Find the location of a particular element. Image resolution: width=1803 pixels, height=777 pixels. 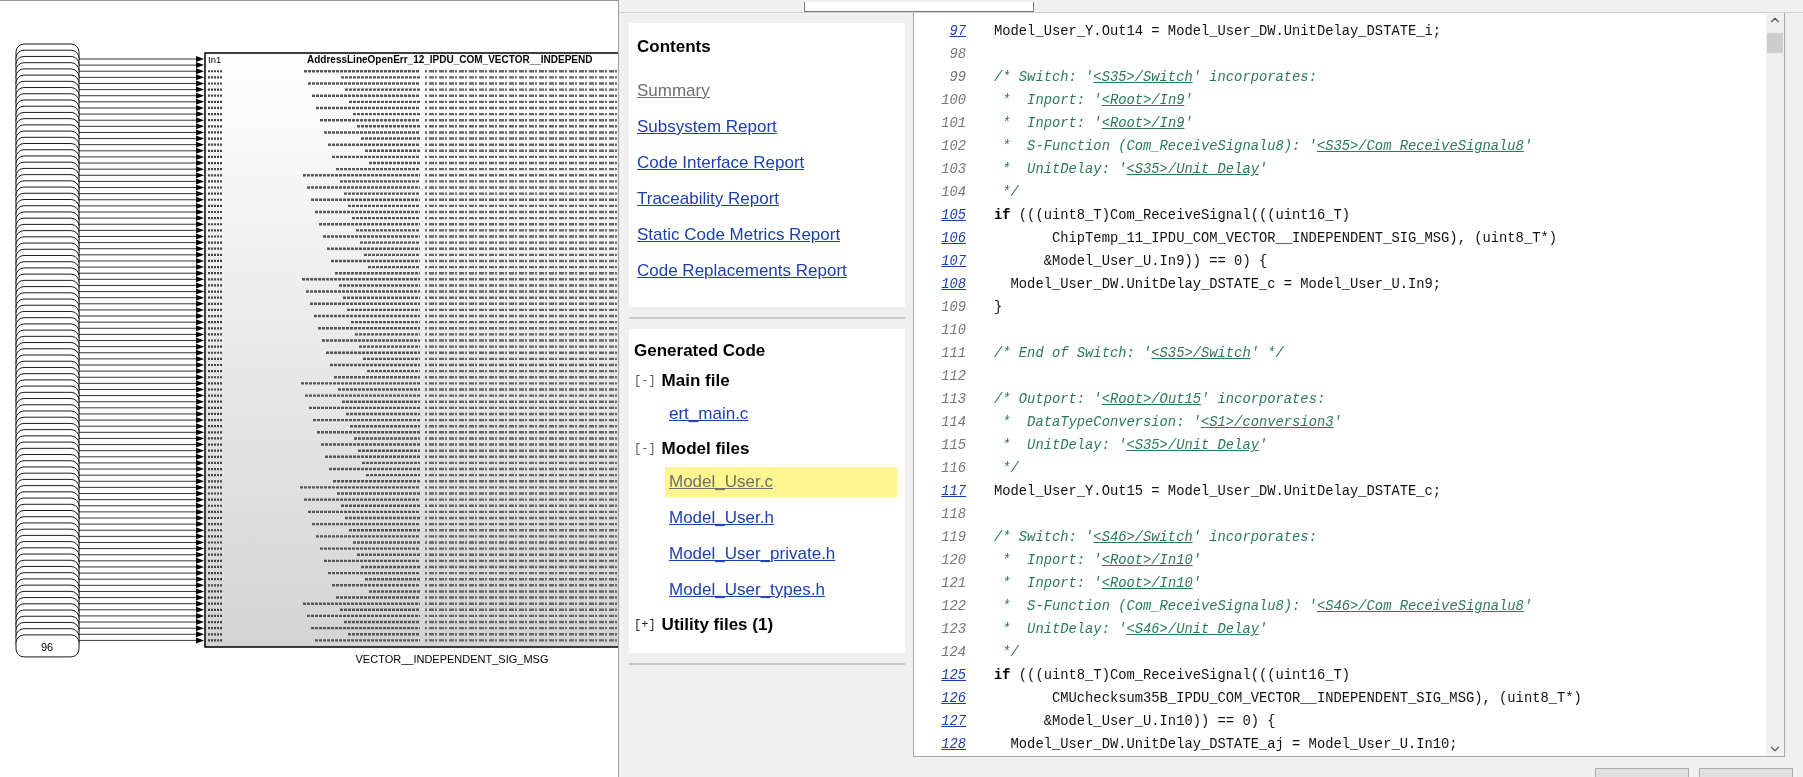

code-line: &Model_User_U.In9)) == 0) { is located at coordinates (1155, 261).